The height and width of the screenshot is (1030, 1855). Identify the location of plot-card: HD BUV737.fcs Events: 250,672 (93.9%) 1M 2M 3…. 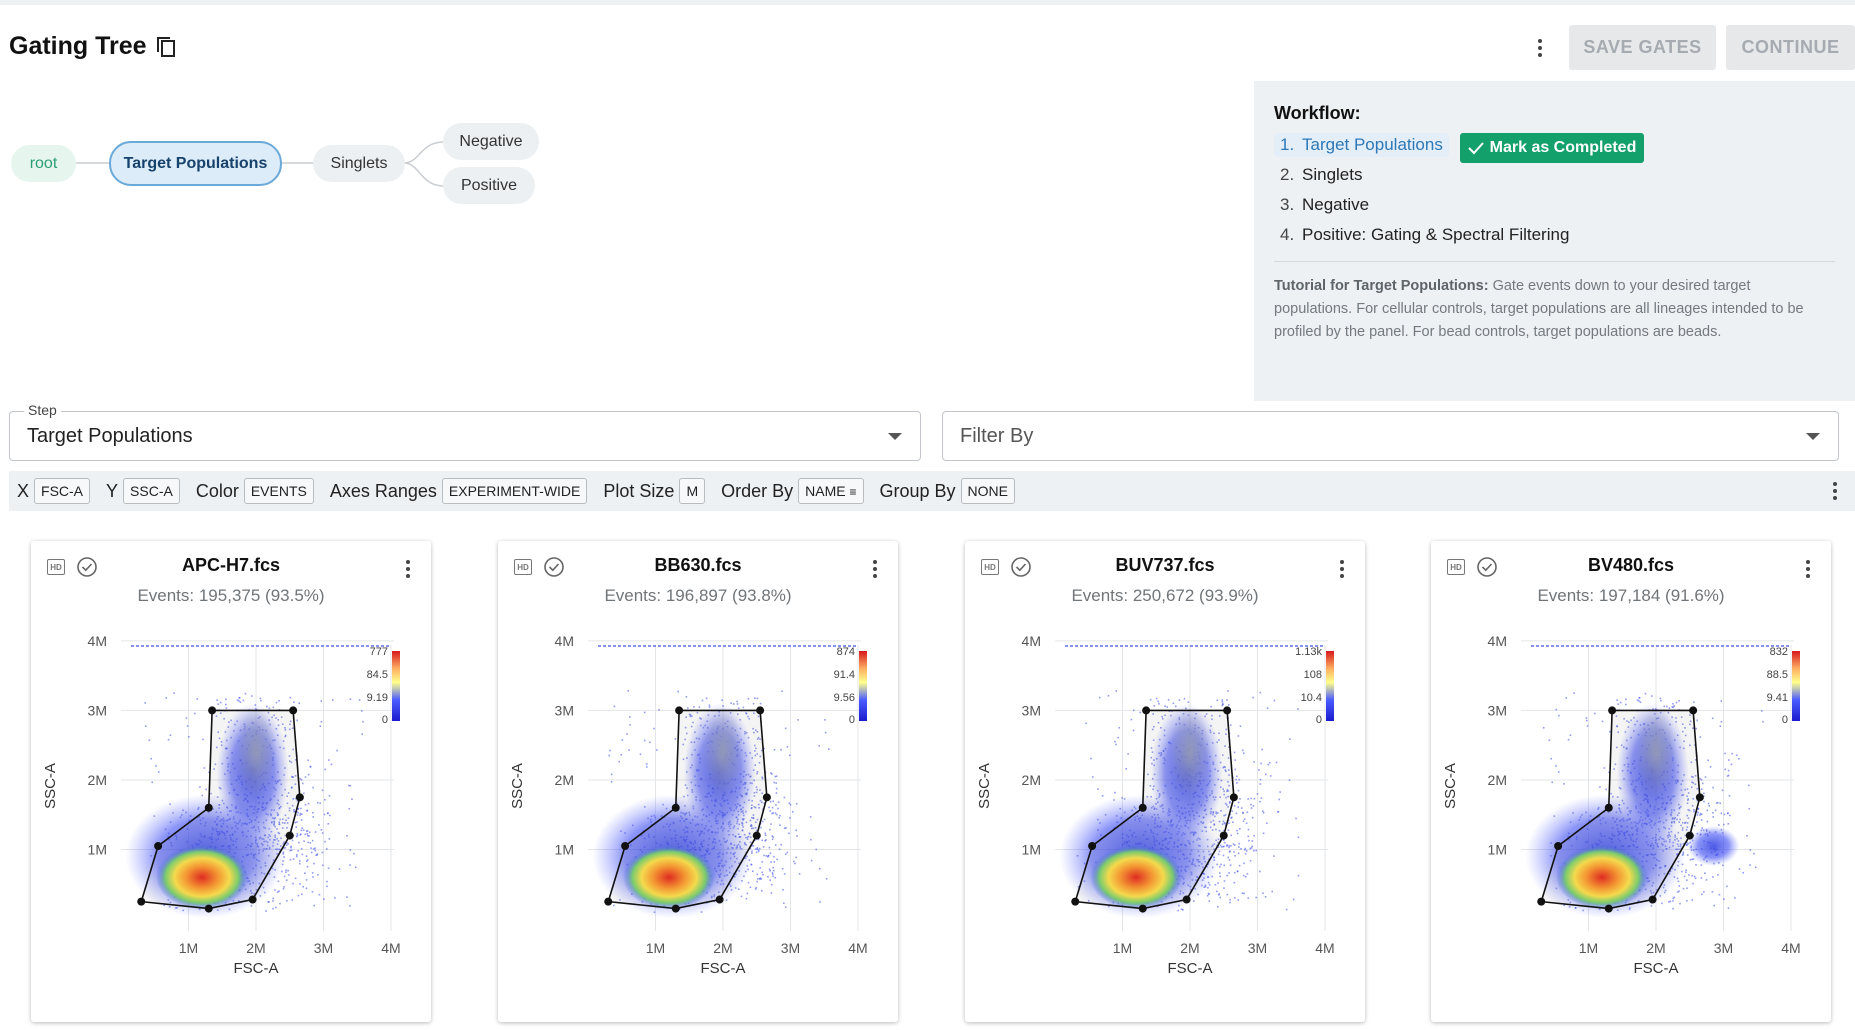
(1165, 781).